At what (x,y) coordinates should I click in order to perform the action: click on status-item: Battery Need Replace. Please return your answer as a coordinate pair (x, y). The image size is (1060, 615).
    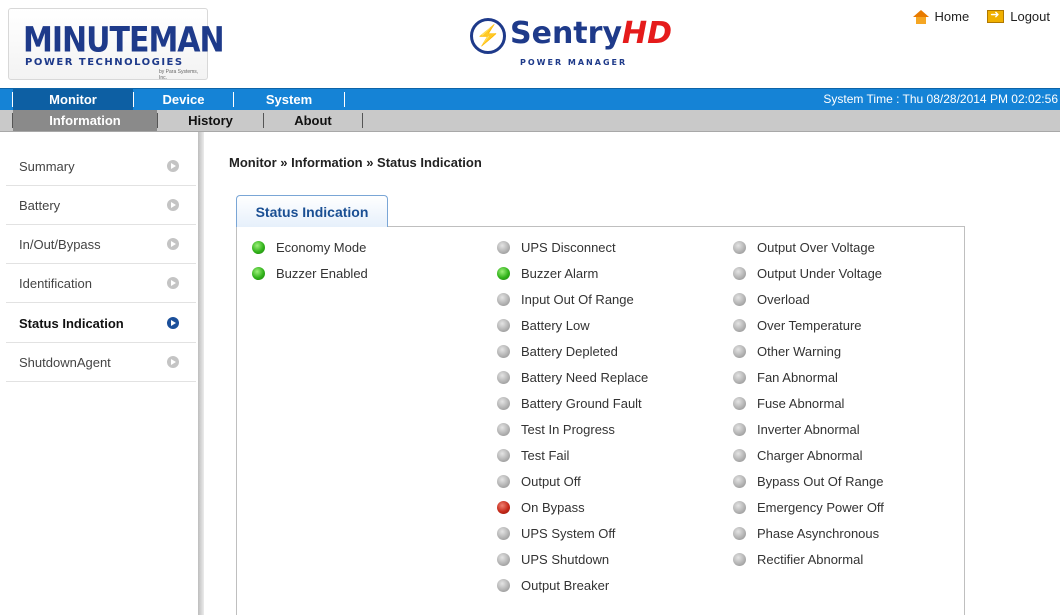
    Looking at the image, I should click on (572, 377).